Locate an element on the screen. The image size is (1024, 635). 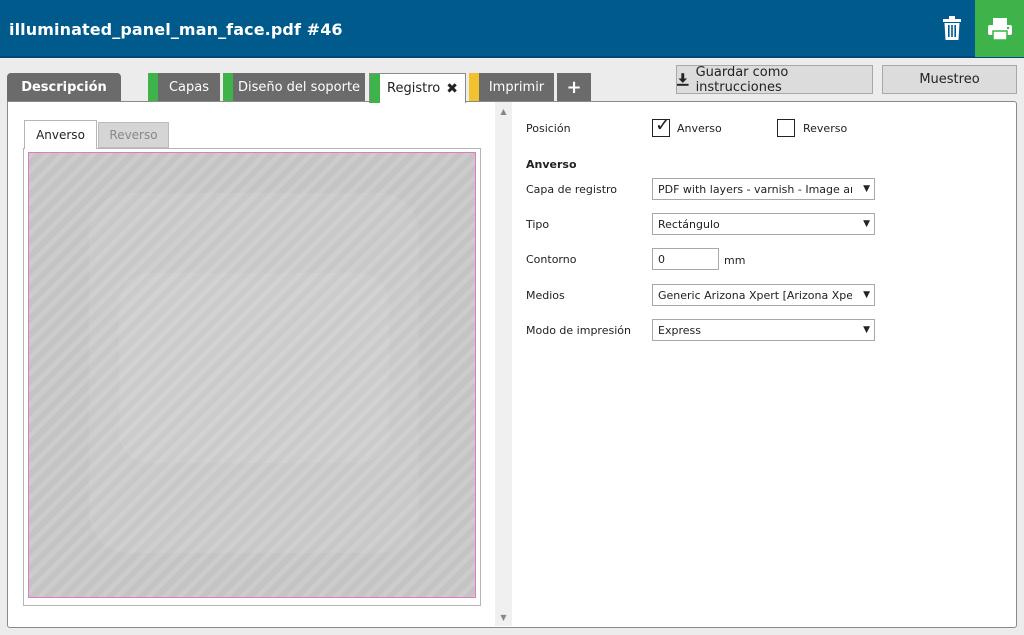
print-mode-label: Modo de impresión is located at coordinates (578, 330).